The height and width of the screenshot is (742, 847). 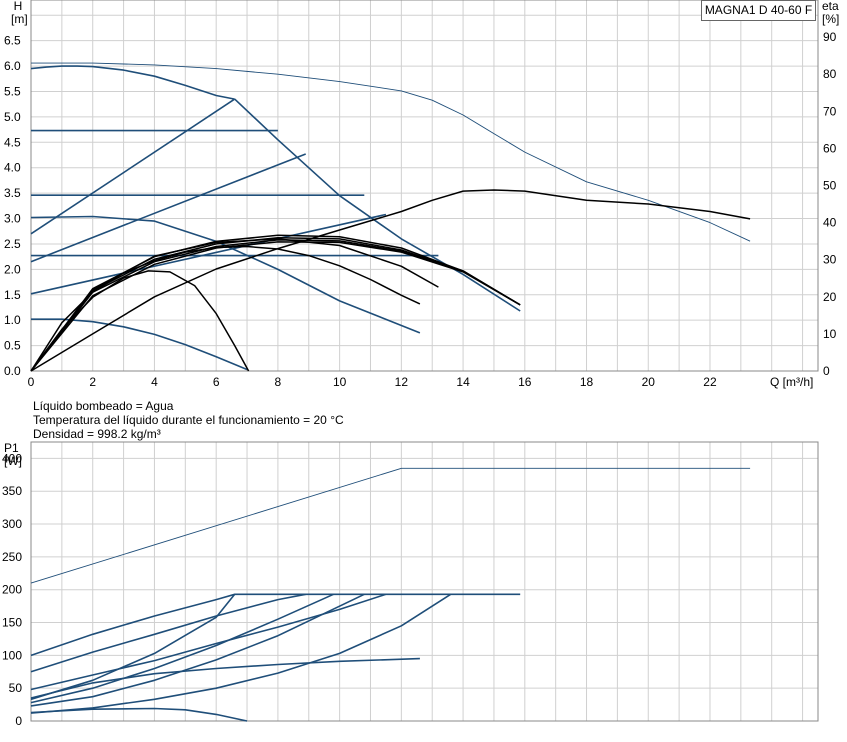 I want to click on y-tick-label: 4.5, so click(x=12, y=142).